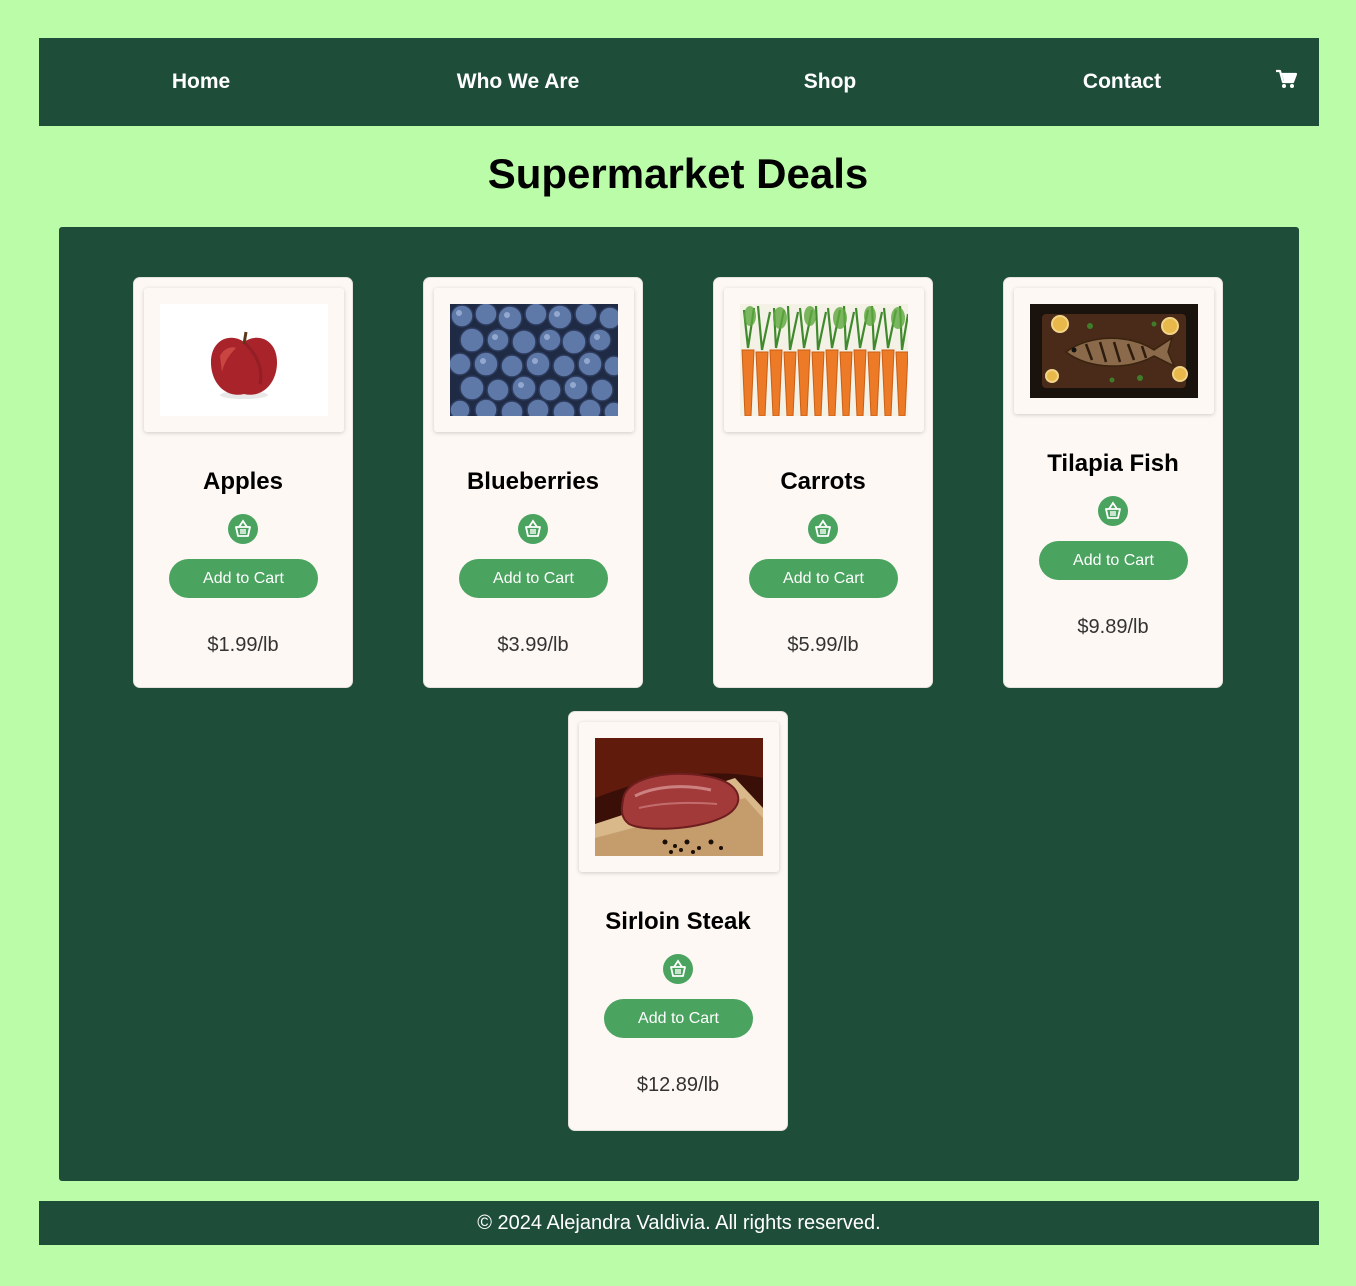 The height and width of the screenshot is (1286, 1356). I want to click on apple-image, so click(244, 360).